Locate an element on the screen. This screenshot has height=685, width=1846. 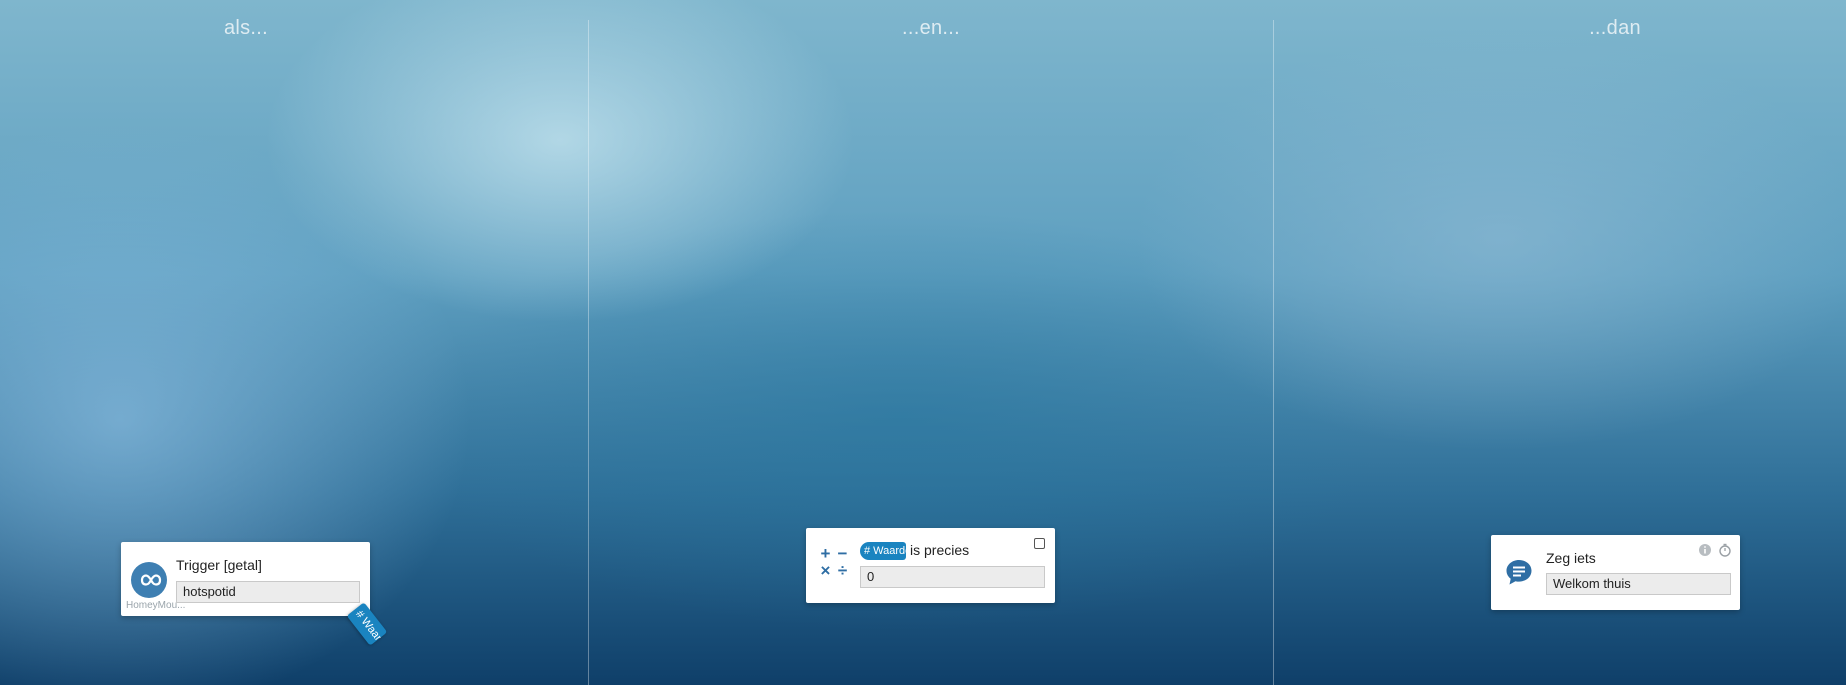
condition-text: is precies is located at coordinates (940, 550).